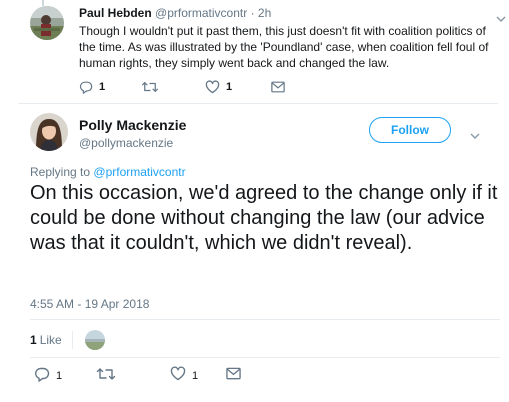 The height and width of the screenshot is (402, 509). What do you see at coordinates (89, 304) in the screenshot?
I see `tweet-timestamp: 4:55 AM - 19 Apr 2018` at bounding box center [89, 304].